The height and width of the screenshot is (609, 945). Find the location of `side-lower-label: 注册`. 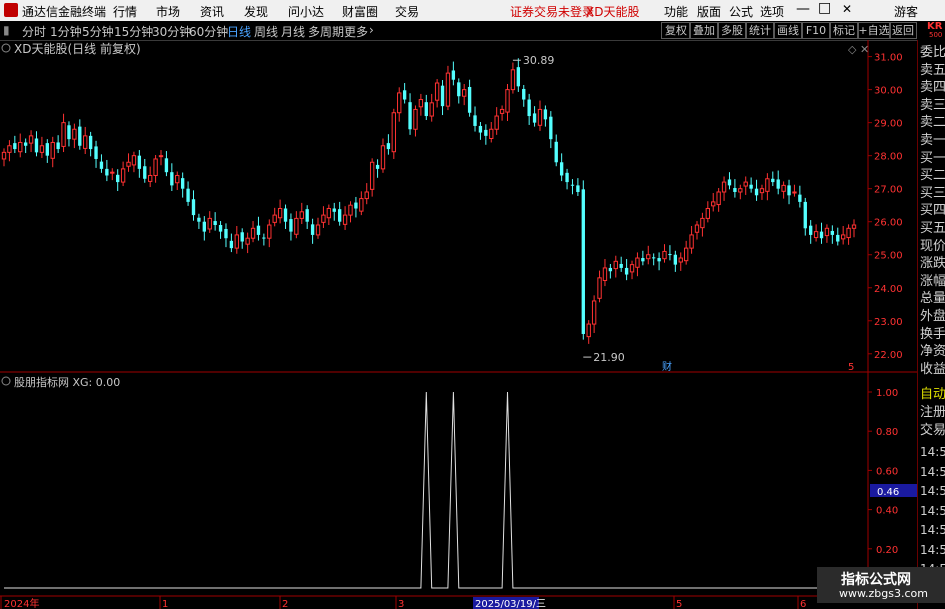

side-lower-label: 注册 is located at coordinates (932, 410).